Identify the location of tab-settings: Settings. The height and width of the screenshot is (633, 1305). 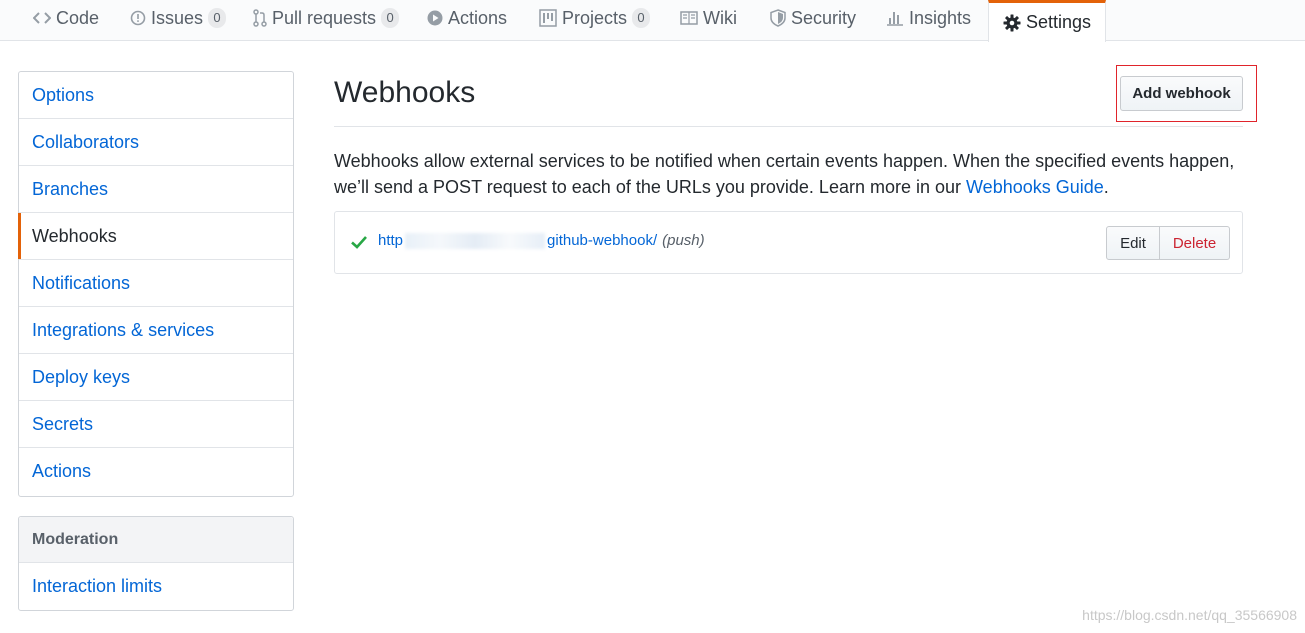
(1047, 21).